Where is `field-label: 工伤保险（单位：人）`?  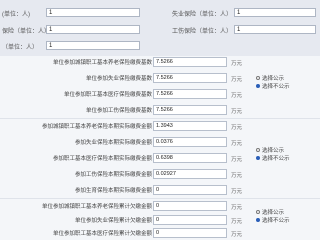 field-label: 工伤保险（单位：人） is located at coordinates (202, 32).